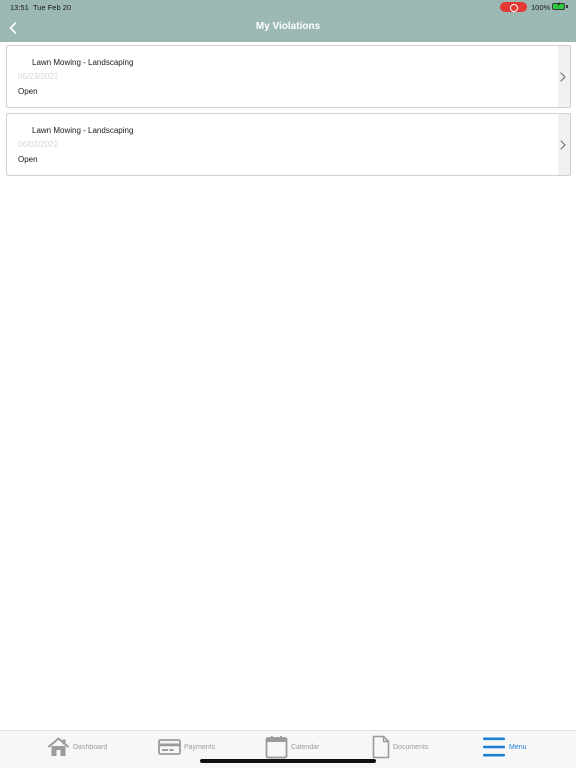 The height and width of the screenshot is (768, 576). I want to click on page-title: My Violations, so click(288, 26).